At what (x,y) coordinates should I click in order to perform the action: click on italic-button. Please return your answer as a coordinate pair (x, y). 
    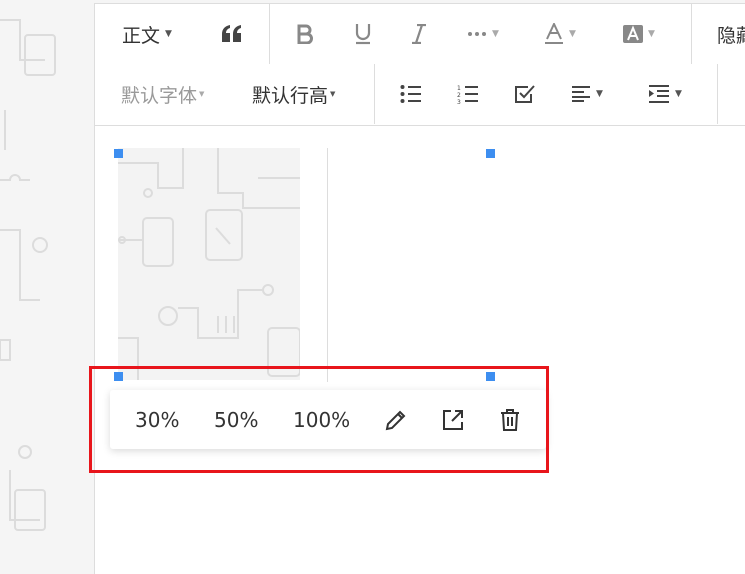
    Looking at the image, I should click on (419, 34).